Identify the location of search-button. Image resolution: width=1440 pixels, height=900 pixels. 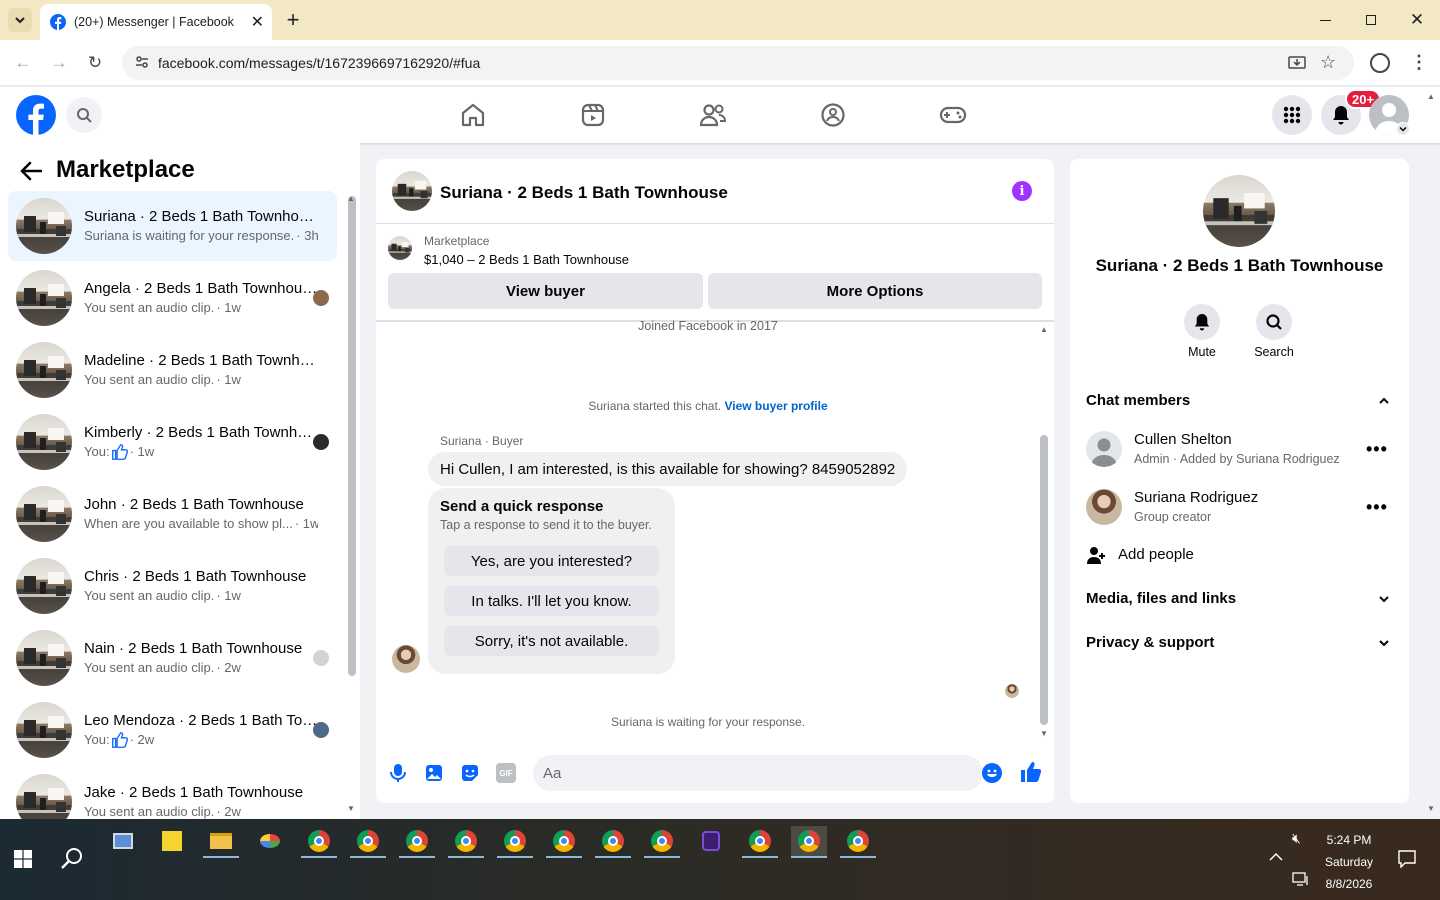
(84, 115).